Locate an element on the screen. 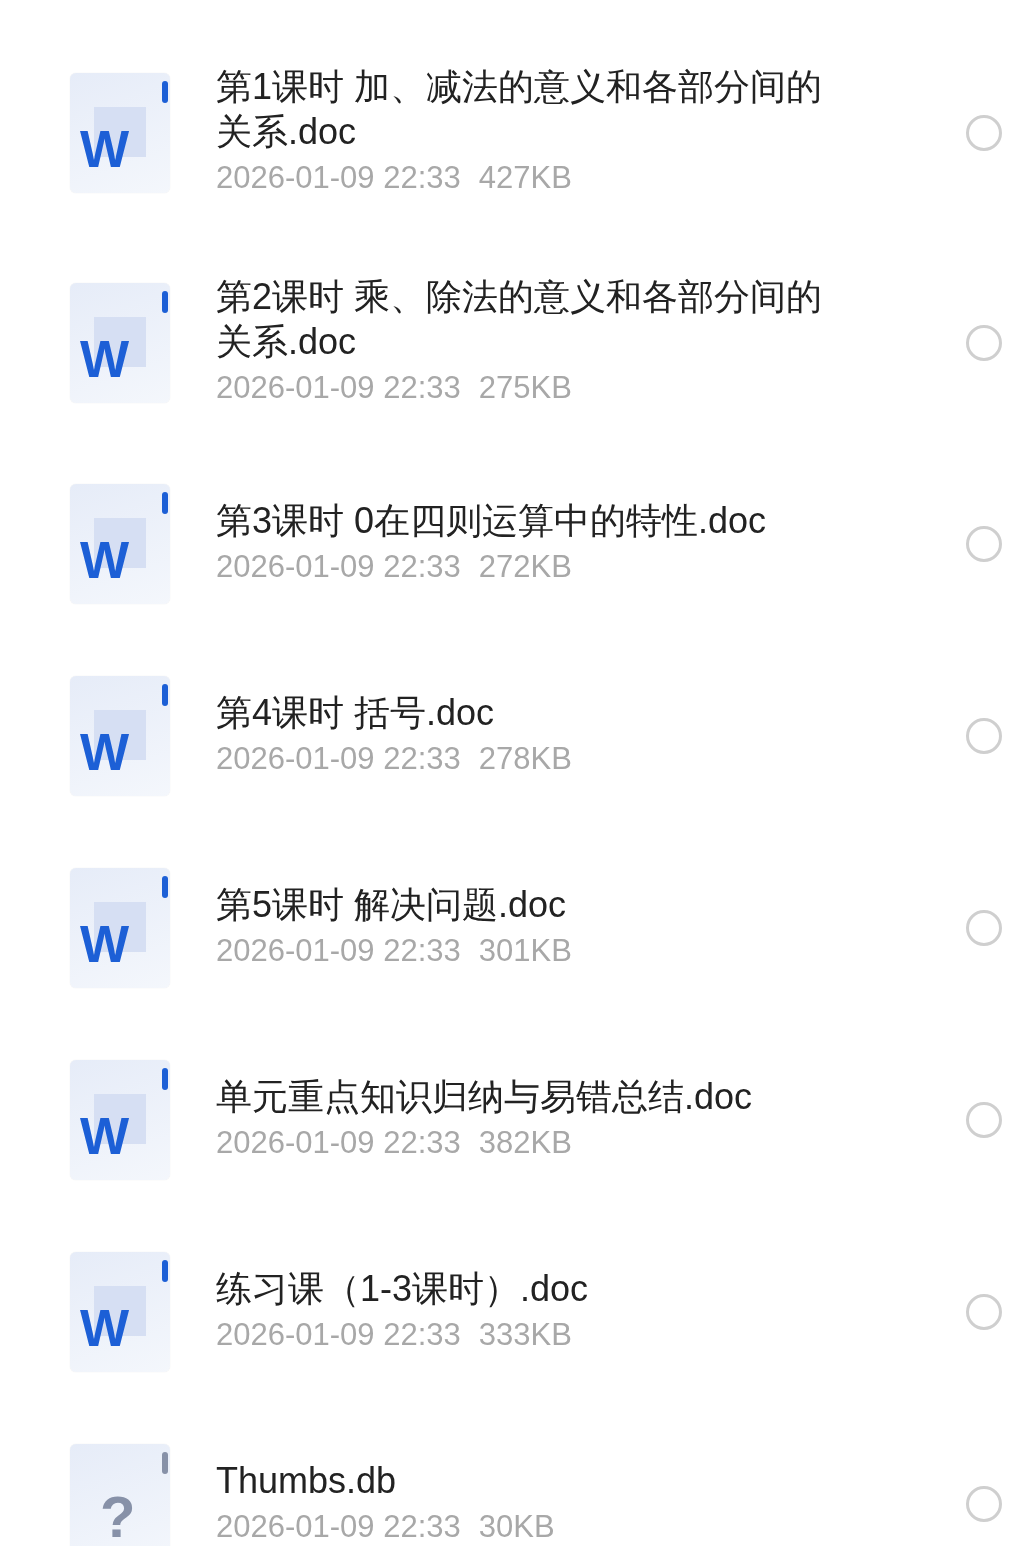 The height and width of the screenshot is (1546, 1030). file-name: 第5课时 解决问题.doc is located at coordinates (392, 904).